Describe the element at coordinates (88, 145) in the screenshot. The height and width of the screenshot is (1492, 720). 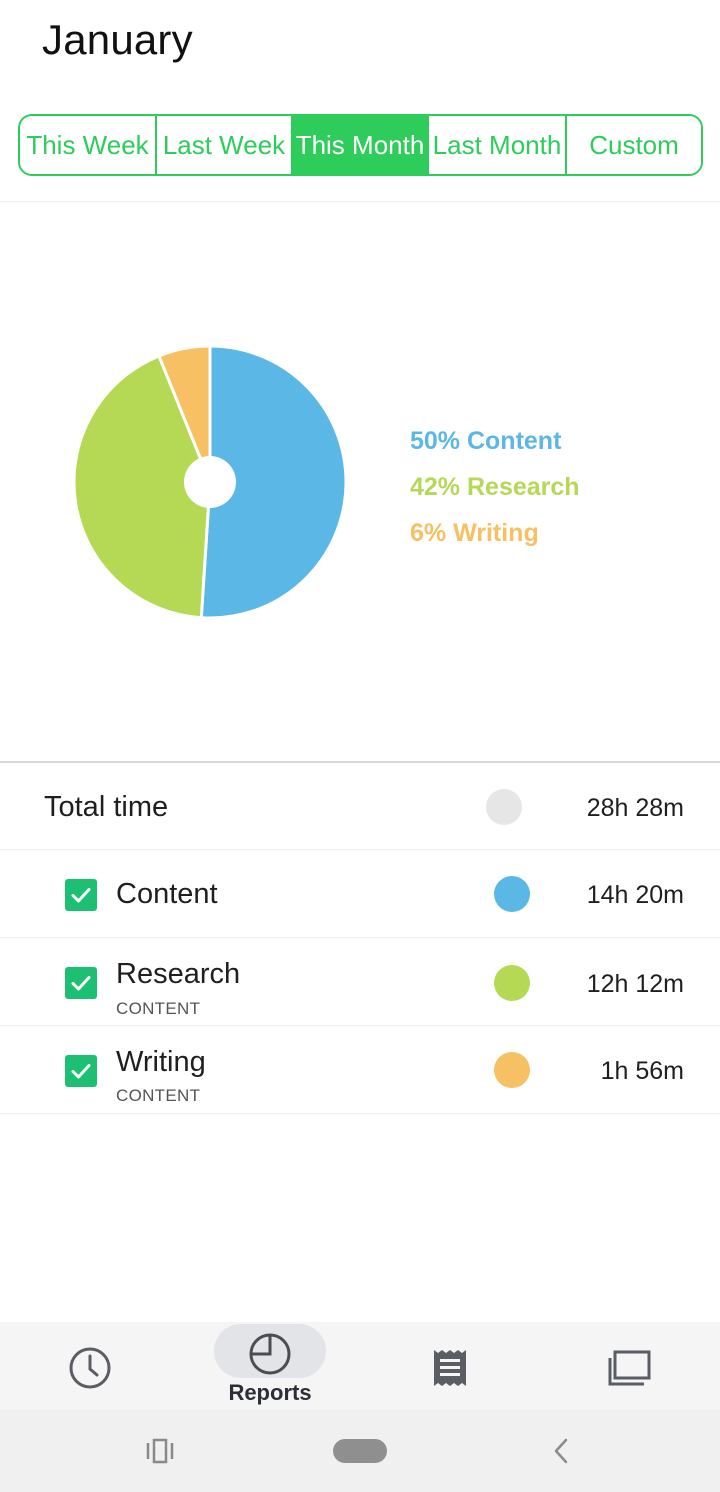
I see `tab-this-week: This Week` at that location.